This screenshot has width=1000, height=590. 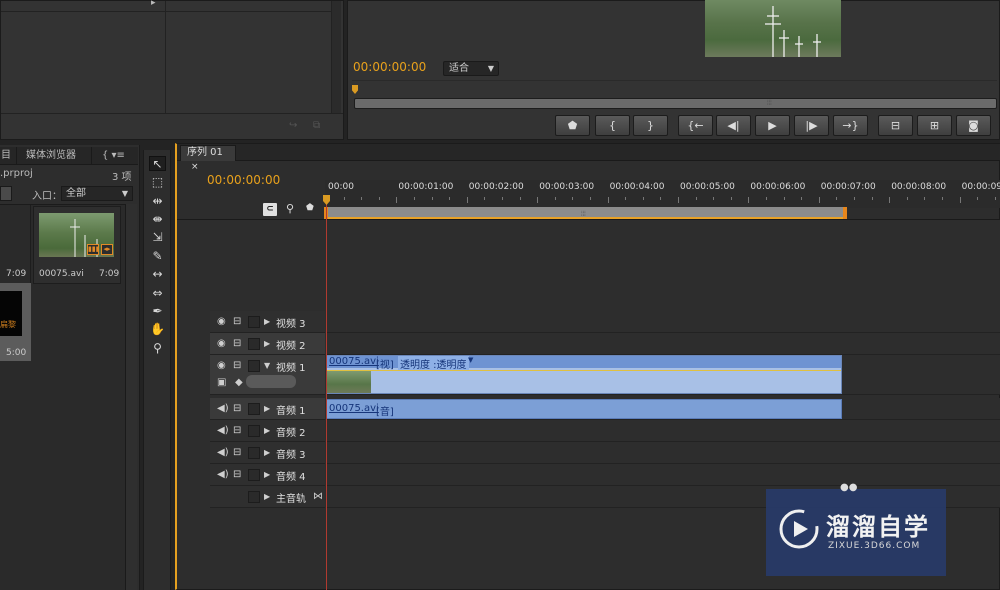 I want to click on lift-button: ⊟, so click(x=895, y=125).